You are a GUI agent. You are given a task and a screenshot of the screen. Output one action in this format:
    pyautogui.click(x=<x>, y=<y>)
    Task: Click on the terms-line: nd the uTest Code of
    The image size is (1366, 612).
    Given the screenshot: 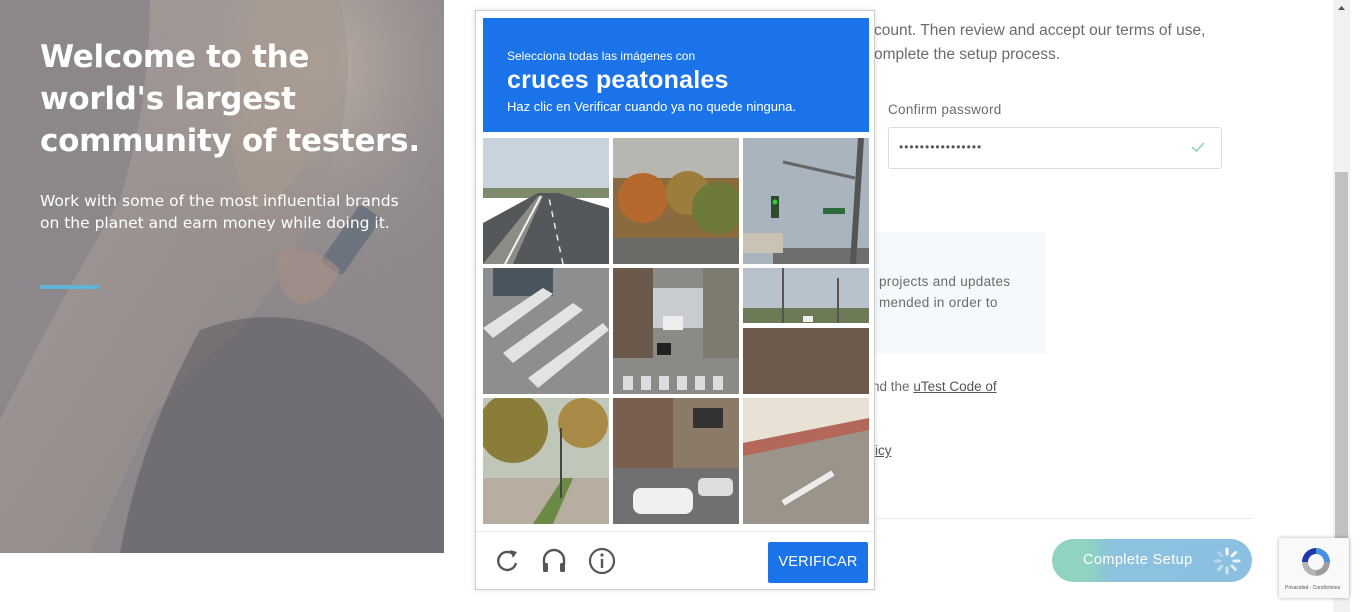 What is the action you would take?
    pyautogui.click(x=934, y=386)
    